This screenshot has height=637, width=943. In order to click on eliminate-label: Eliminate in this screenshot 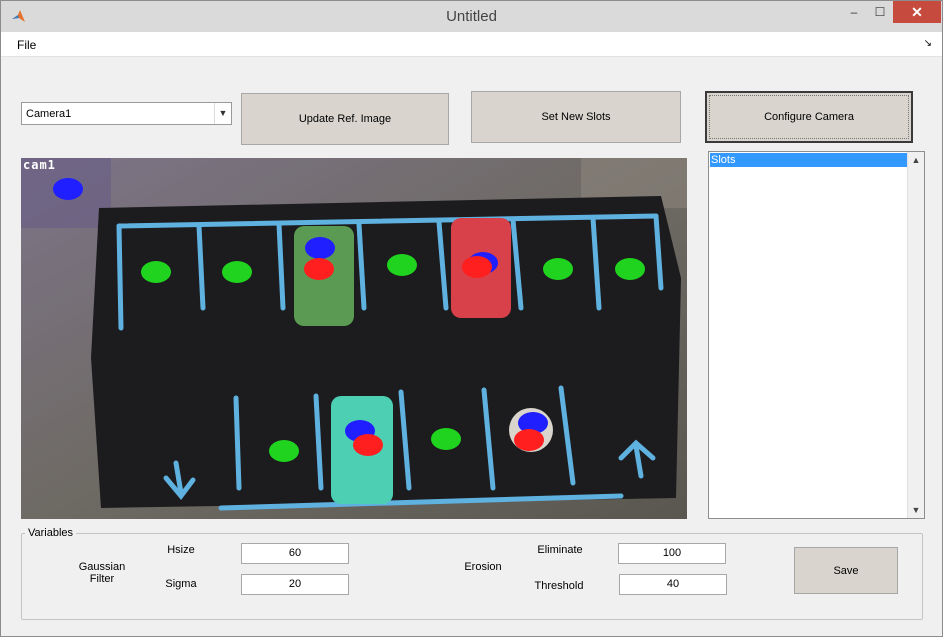, I will do `click(560, 550)`.